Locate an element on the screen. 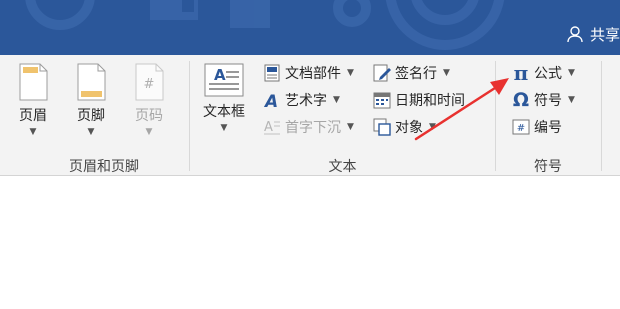 Image resolution: width=620 pixels, height=309 pixels. quick-parts-label: 文档部件 is located at coordinates (313, 74).